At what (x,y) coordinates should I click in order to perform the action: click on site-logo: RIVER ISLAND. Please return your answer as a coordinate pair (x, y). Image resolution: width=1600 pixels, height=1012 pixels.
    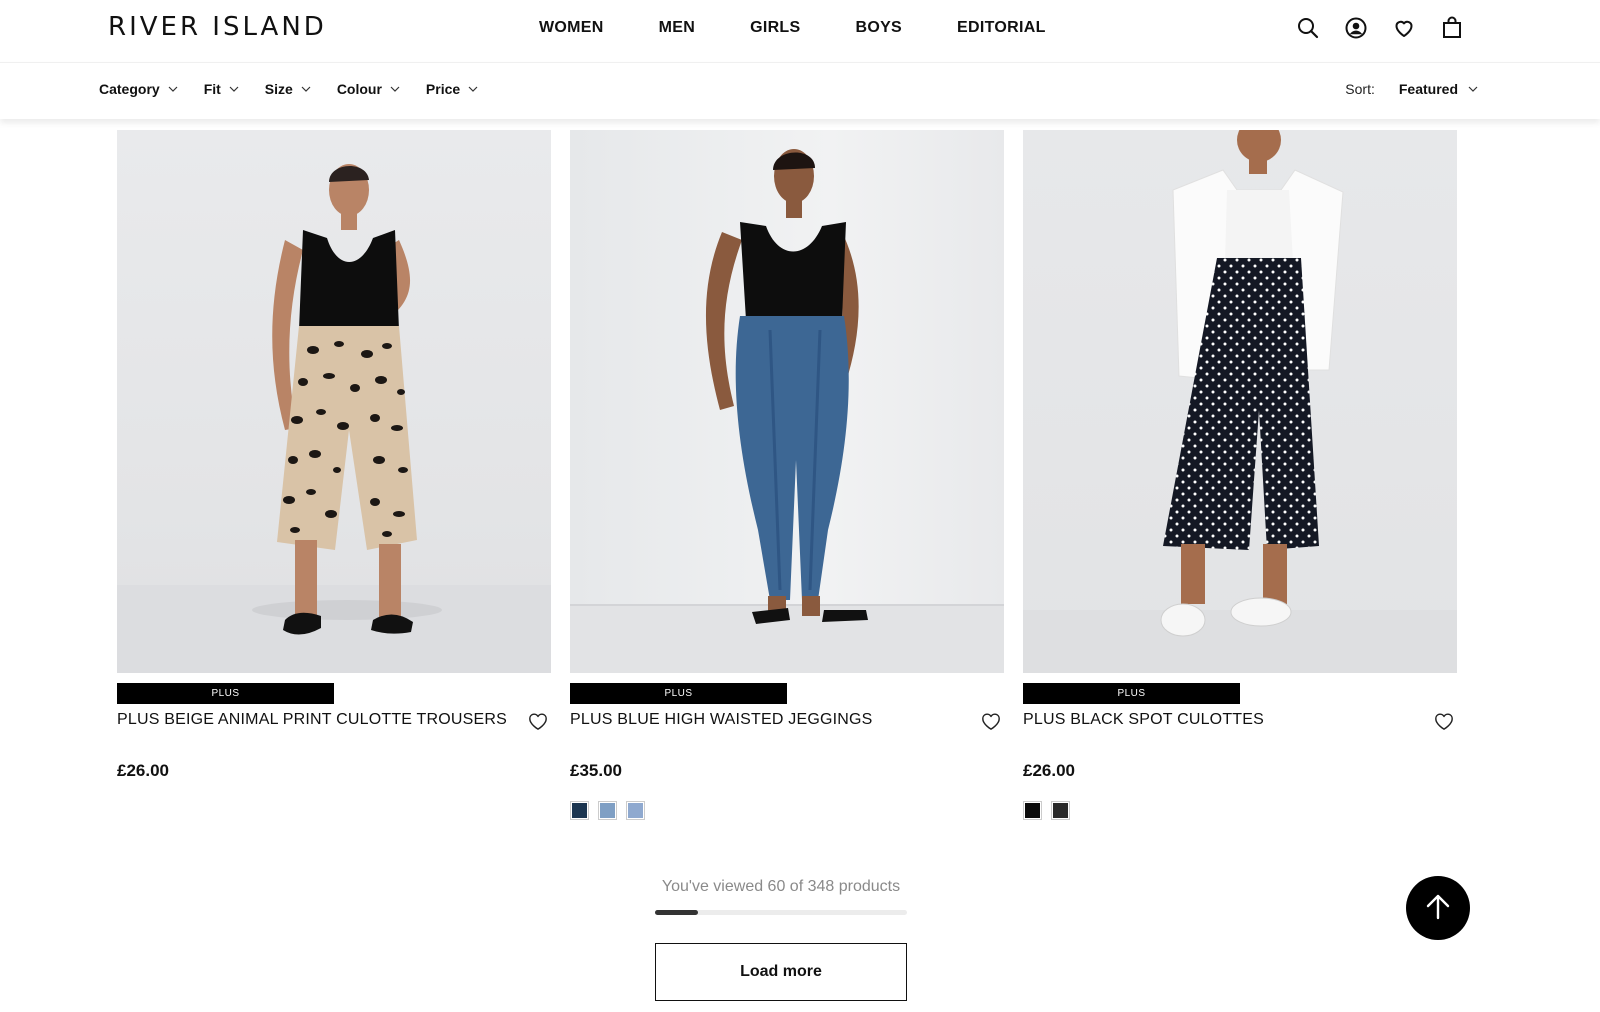
    Looking at the image, I should click on (217, 27).